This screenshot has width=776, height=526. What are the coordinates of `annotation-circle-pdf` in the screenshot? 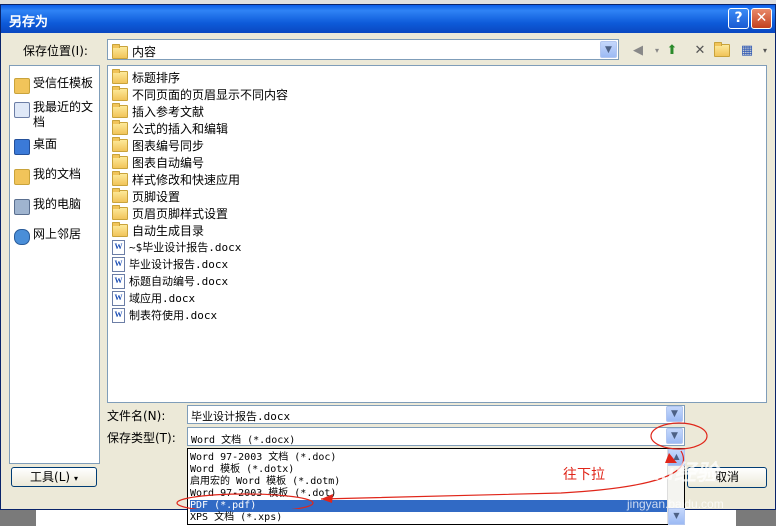 It's located at (245, 501).